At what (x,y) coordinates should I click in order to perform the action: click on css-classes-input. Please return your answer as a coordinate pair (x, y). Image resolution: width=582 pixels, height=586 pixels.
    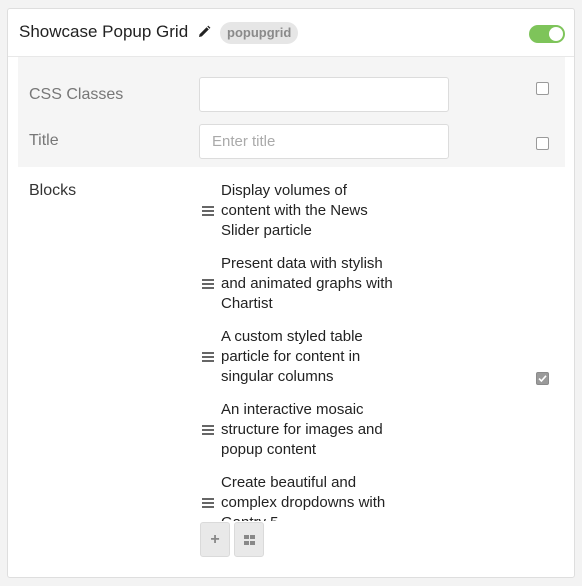
    Looking at the image, I should click on (324, 94).